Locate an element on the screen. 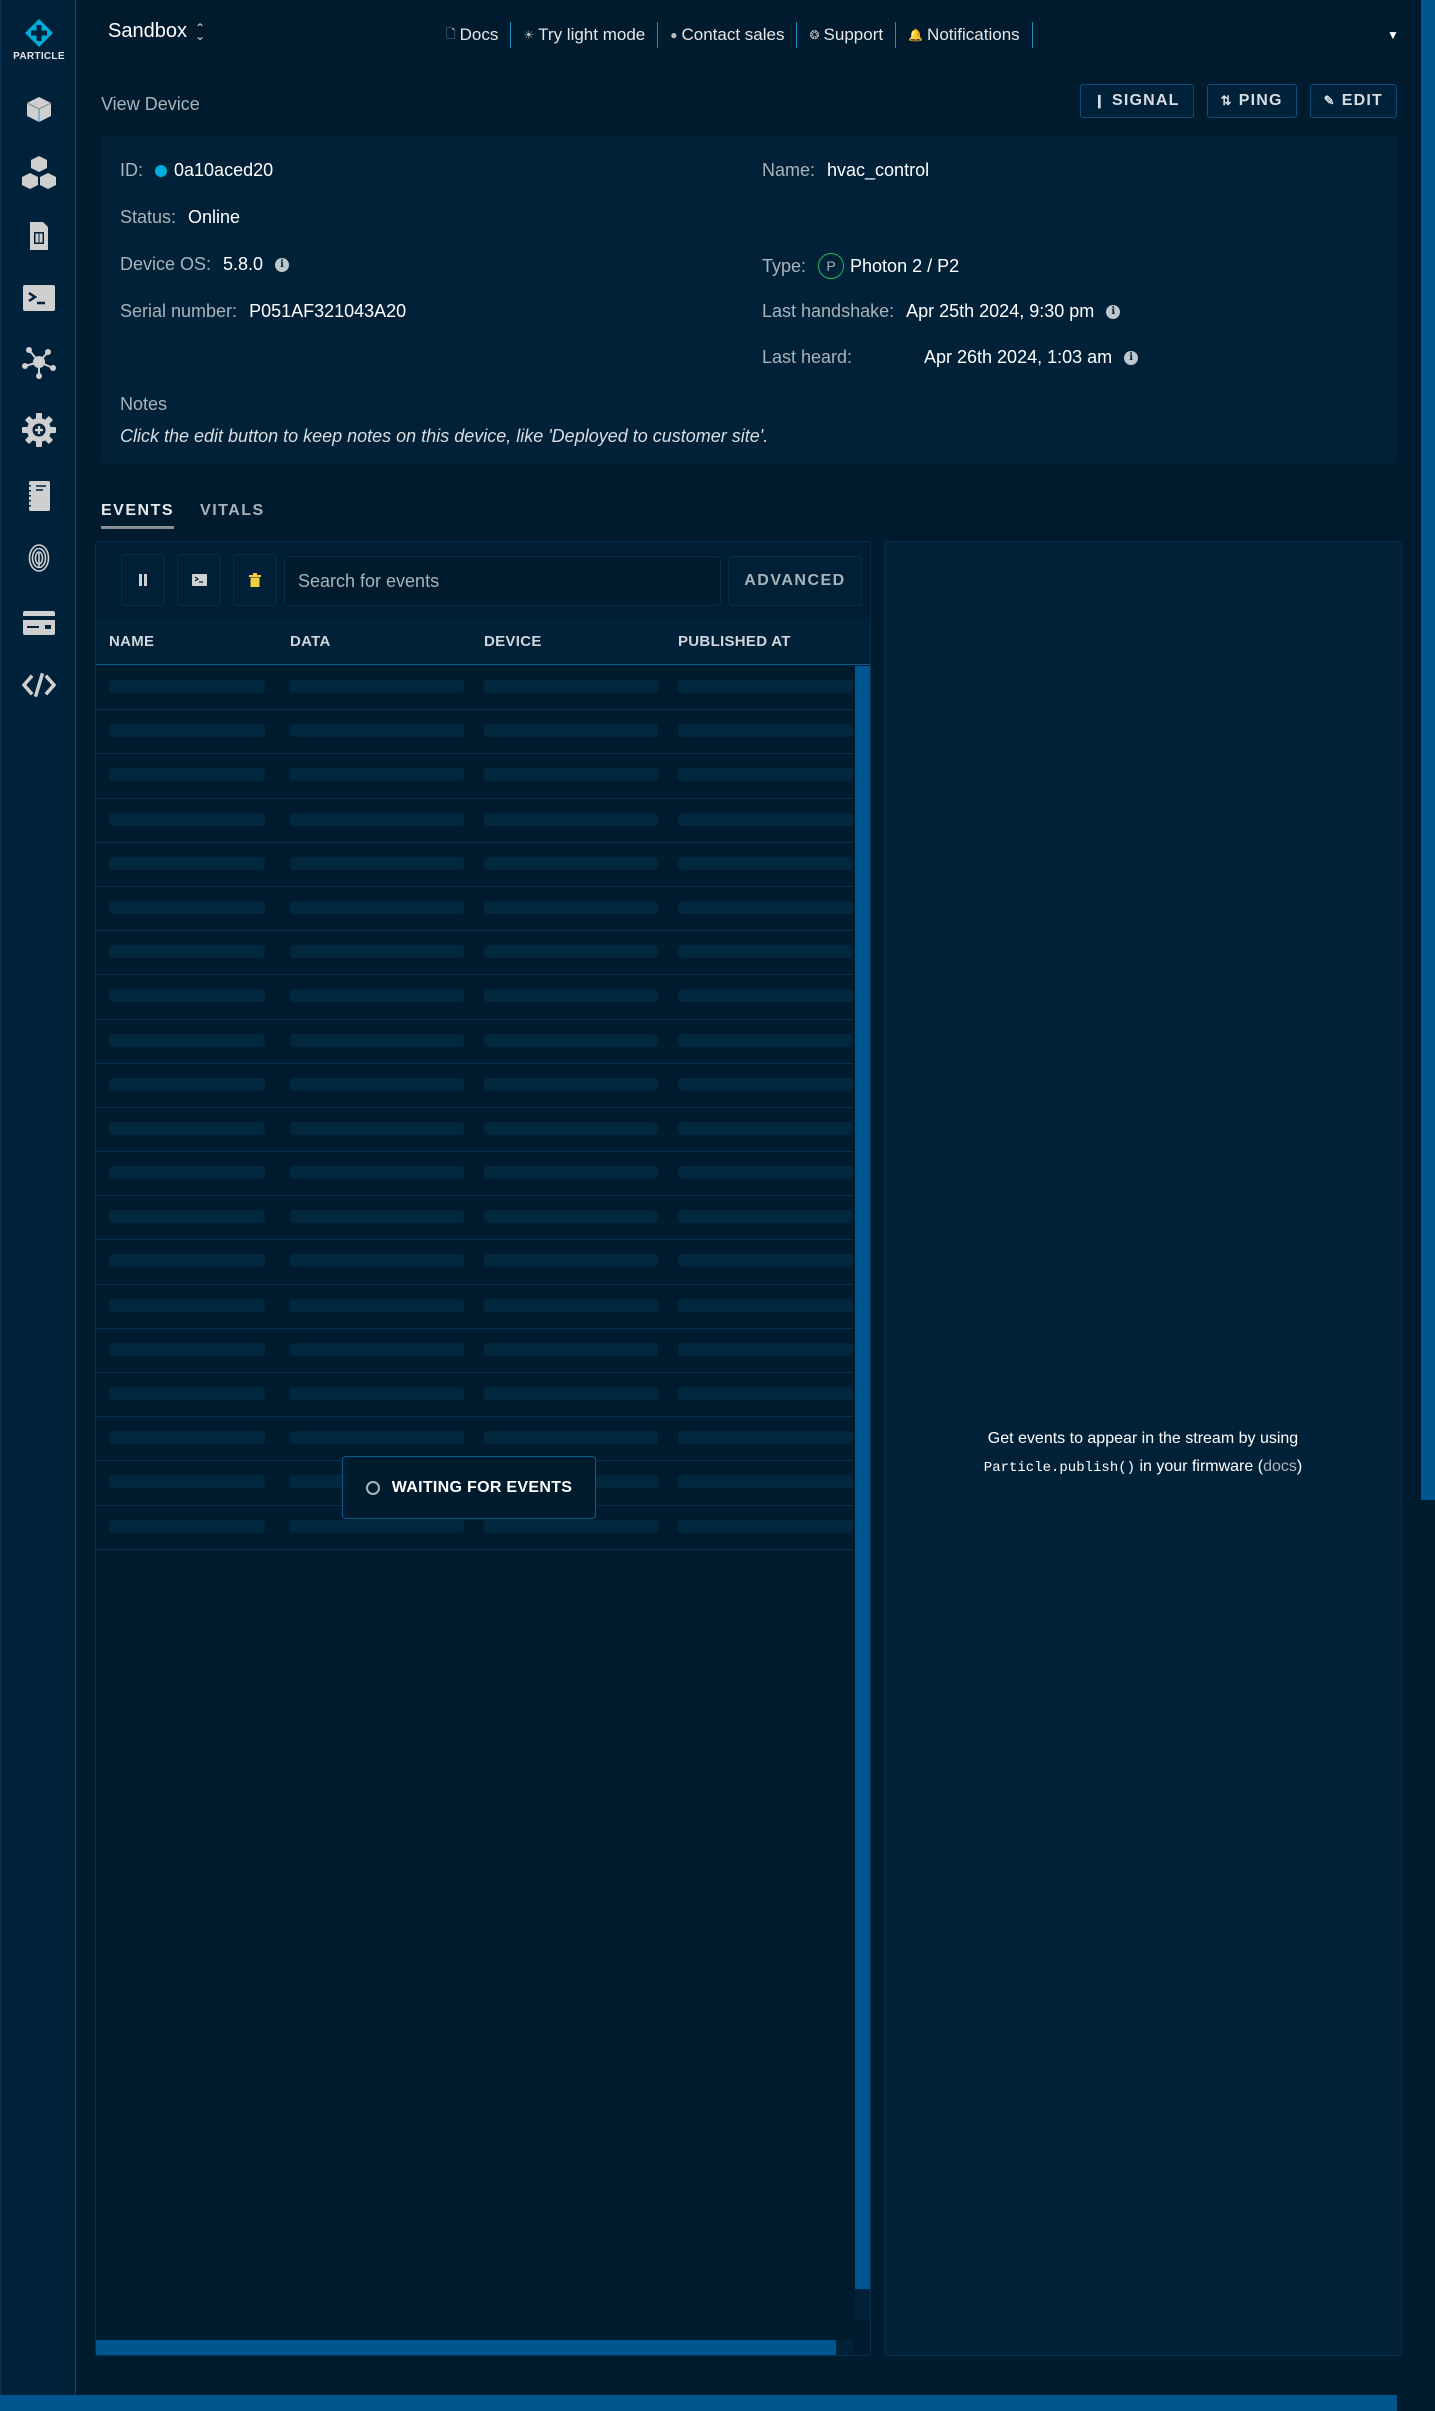 This screenshot has width=1435, height=2411. clear-events-button is located at coordinates (255, 580).